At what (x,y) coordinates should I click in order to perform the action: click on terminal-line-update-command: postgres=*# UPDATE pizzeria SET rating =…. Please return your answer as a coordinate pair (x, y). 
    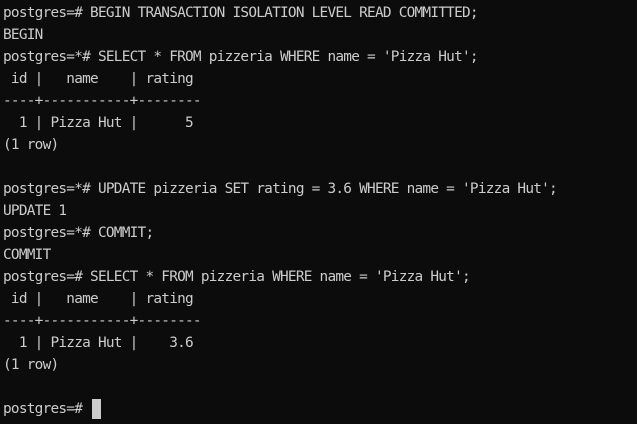
    Looking at the image, I should click on (280, 189).